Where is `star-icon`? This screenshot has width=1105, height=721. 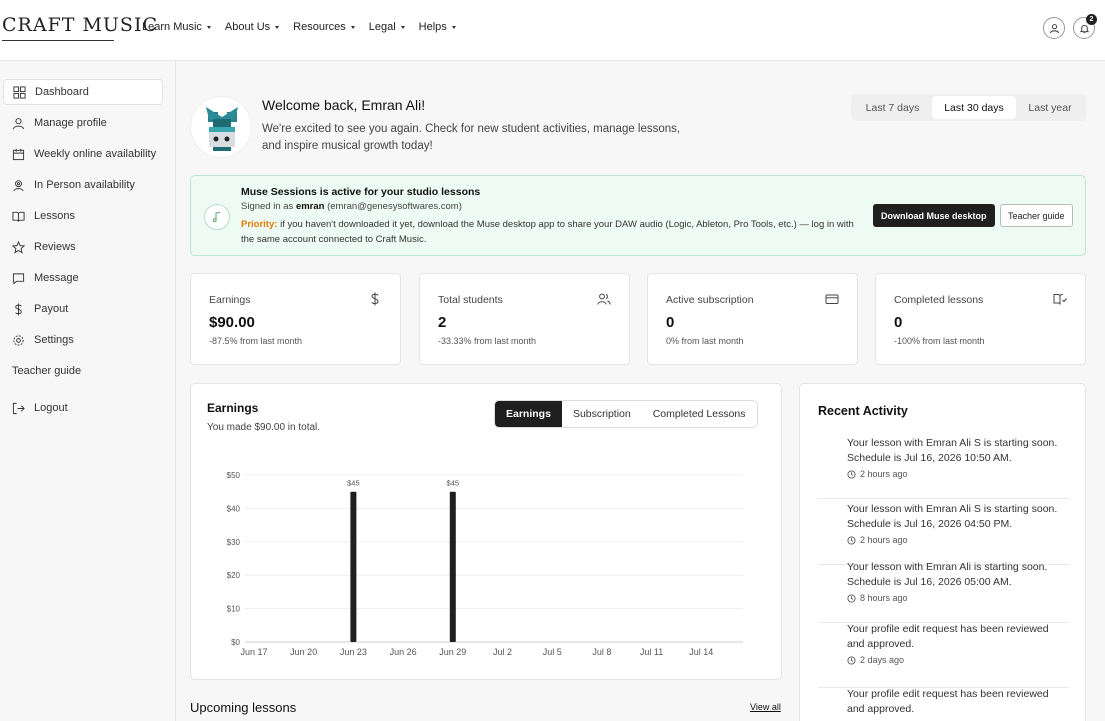 star-icon is located at coordinates (18, 247).